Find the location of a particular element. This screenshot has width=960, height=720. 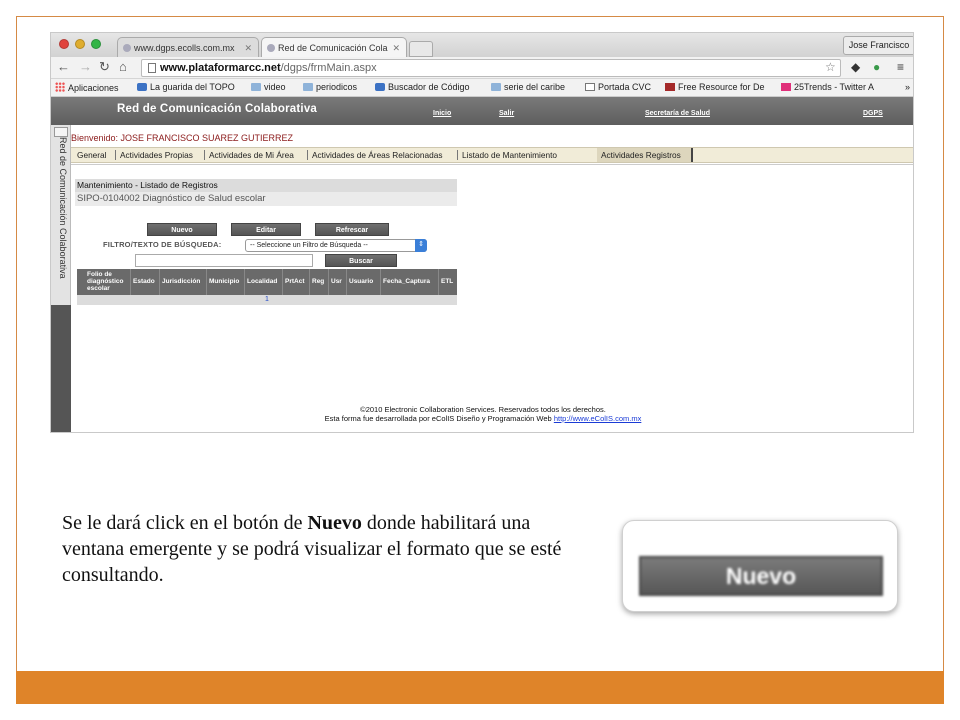

bookmark-label: video is located at coordinates (275, 87).